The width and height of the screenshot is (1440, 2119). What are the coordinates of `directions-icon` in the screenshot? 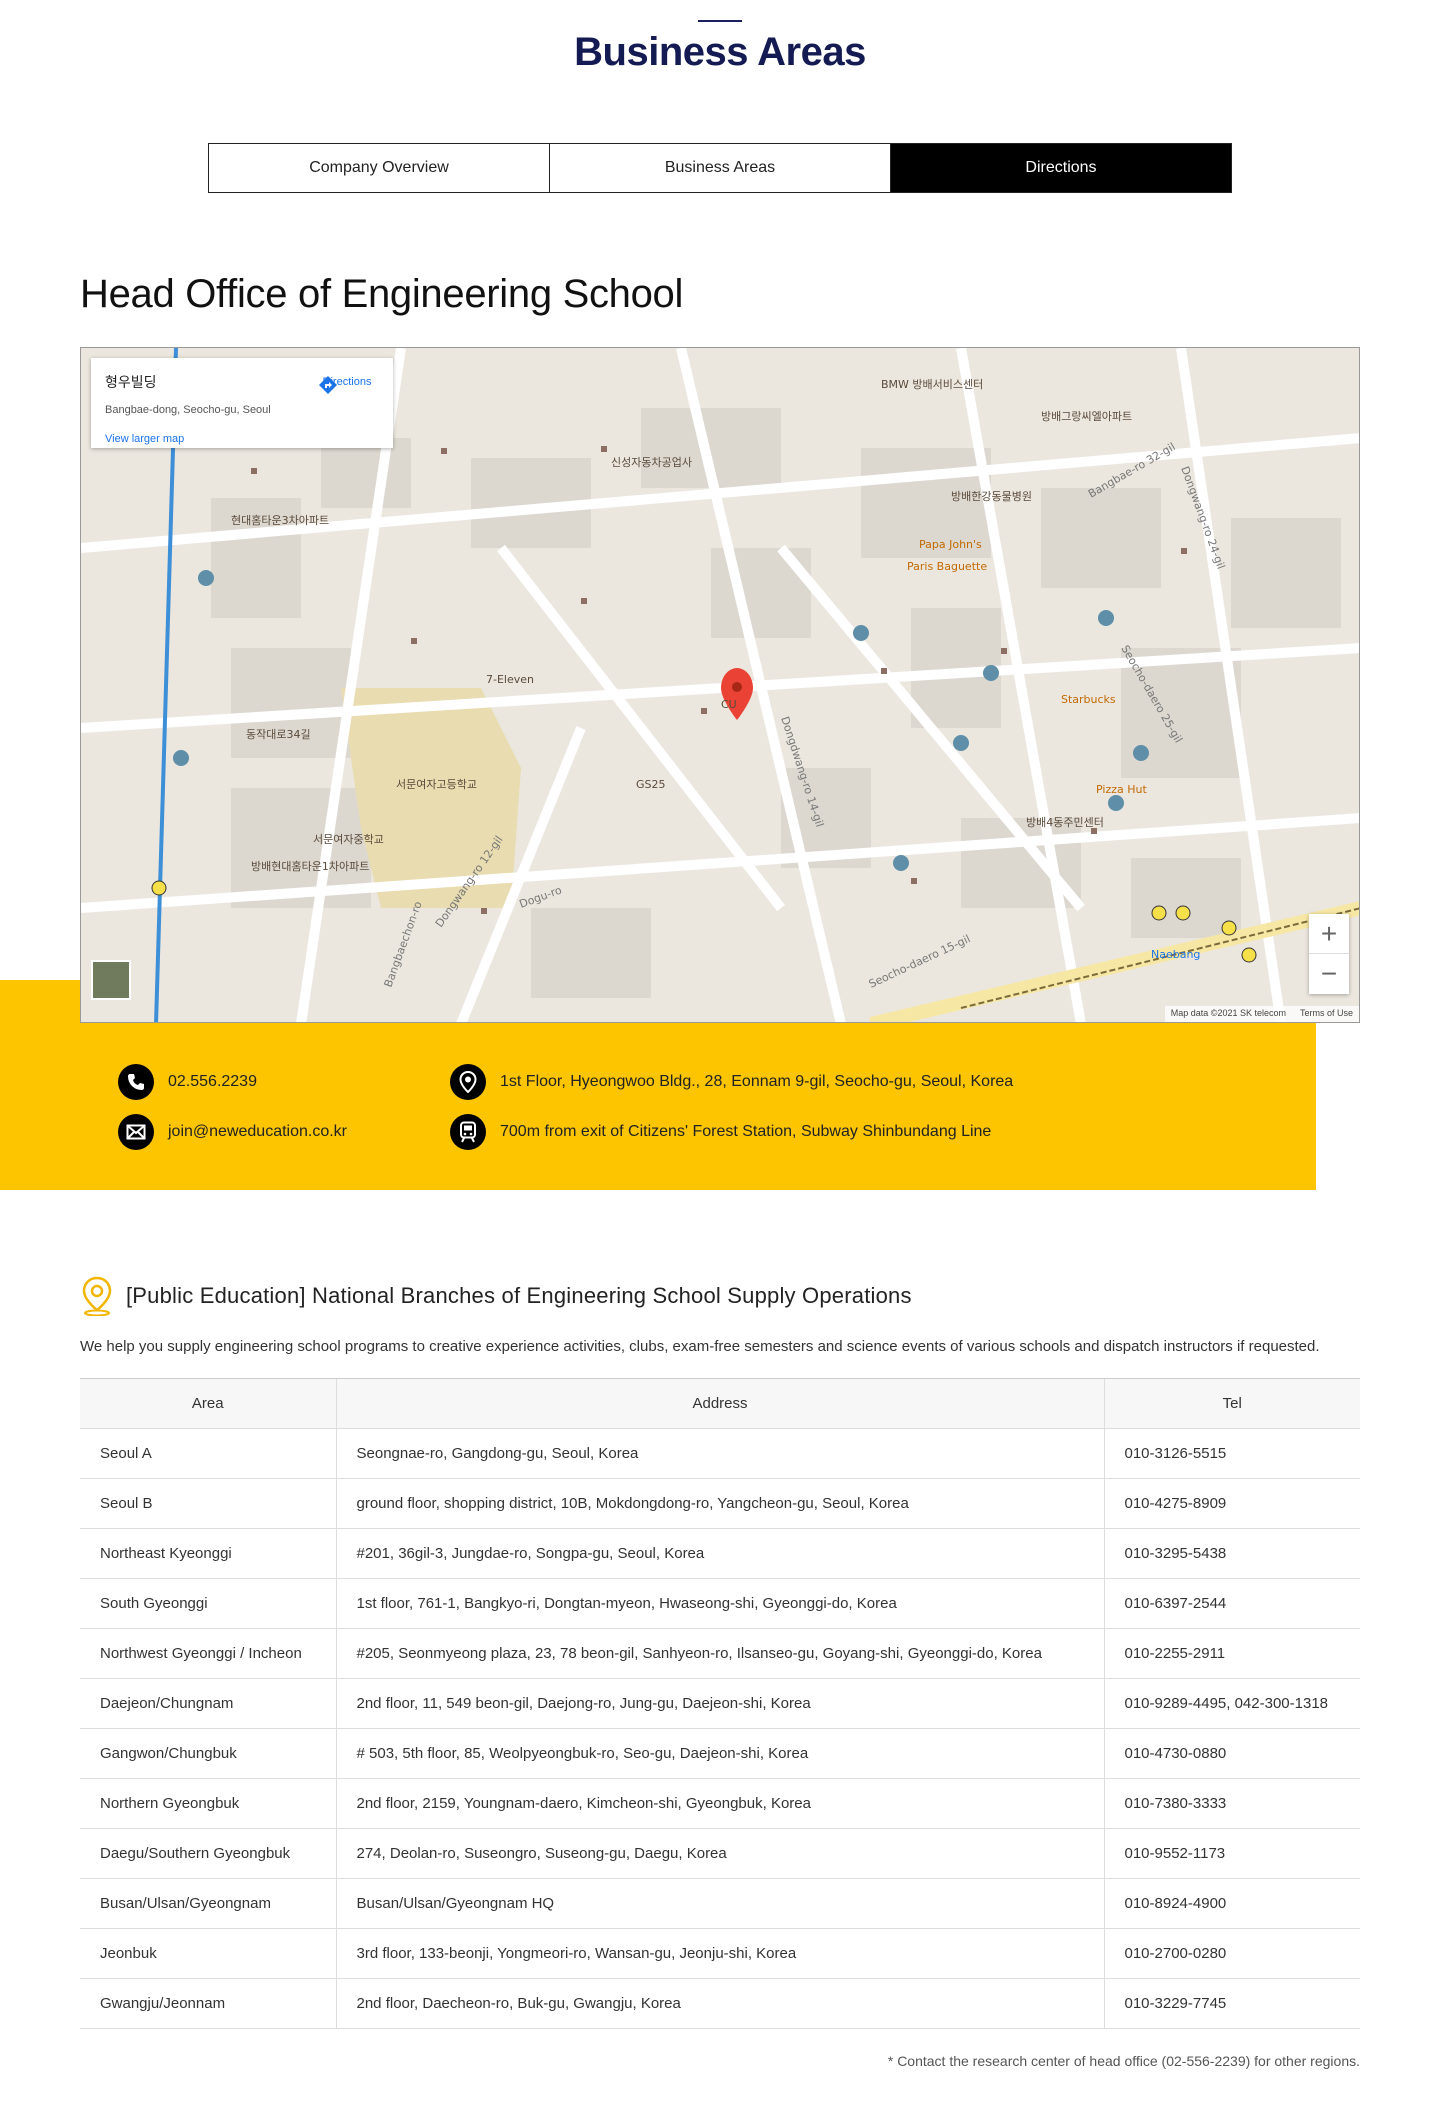 It's located at (328, 385).